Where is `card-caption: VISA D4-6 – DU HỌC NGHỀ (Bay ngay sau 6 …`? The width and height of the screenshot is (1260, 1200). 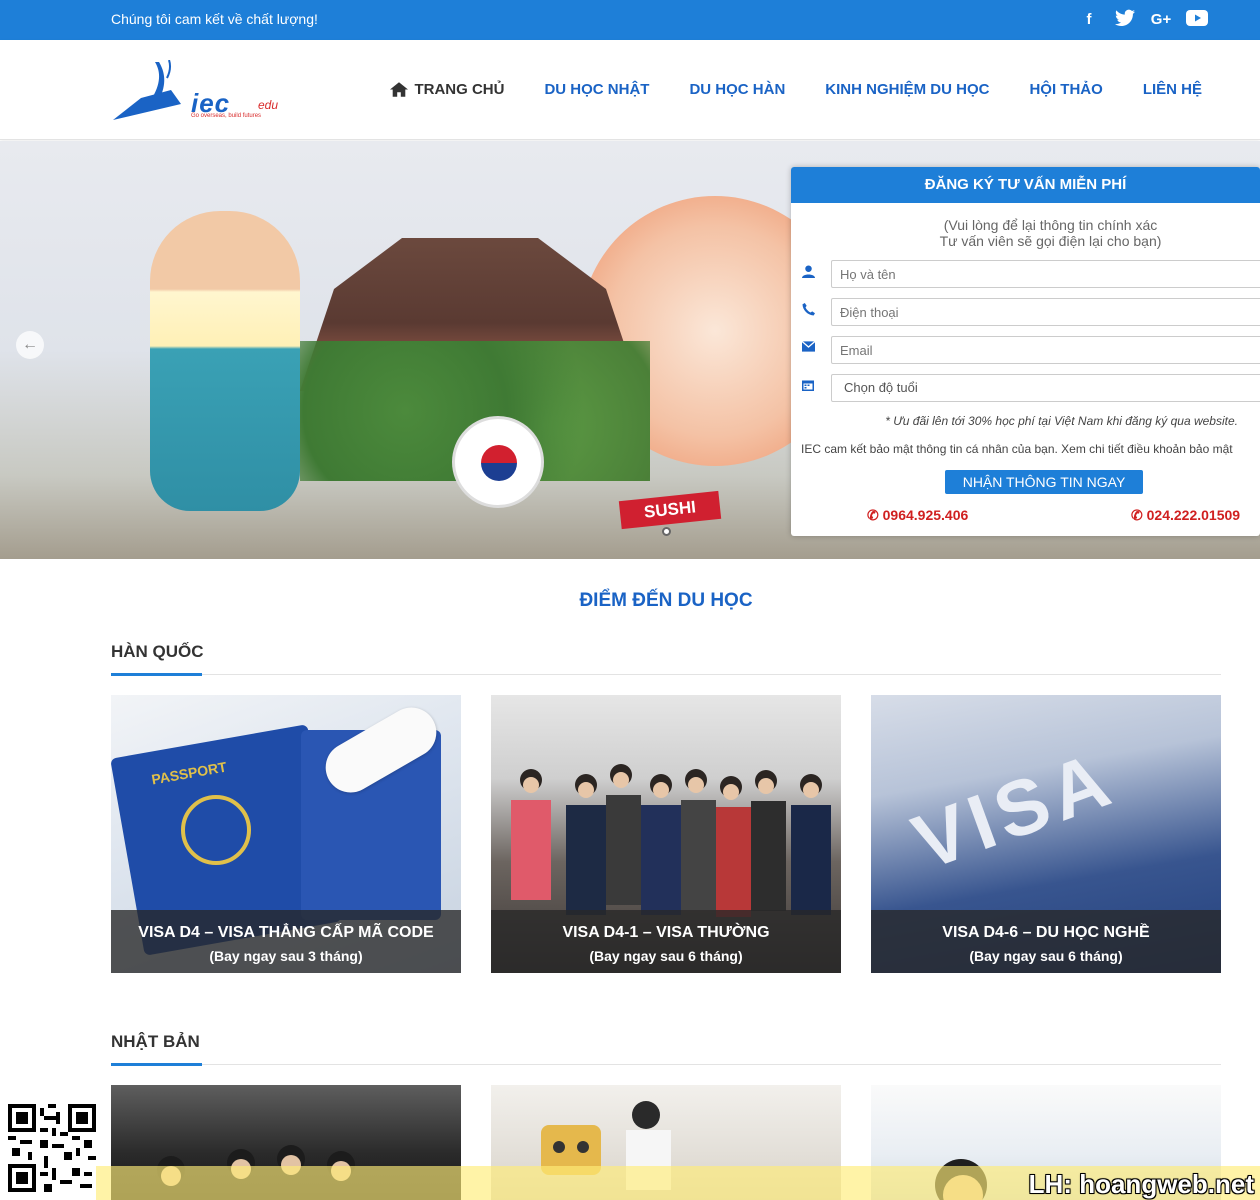 card-caption: VISA D4-6 – DU HỌC NGHỀ (Bay ngay sau 6 … is located at coordinates (1046, 941).